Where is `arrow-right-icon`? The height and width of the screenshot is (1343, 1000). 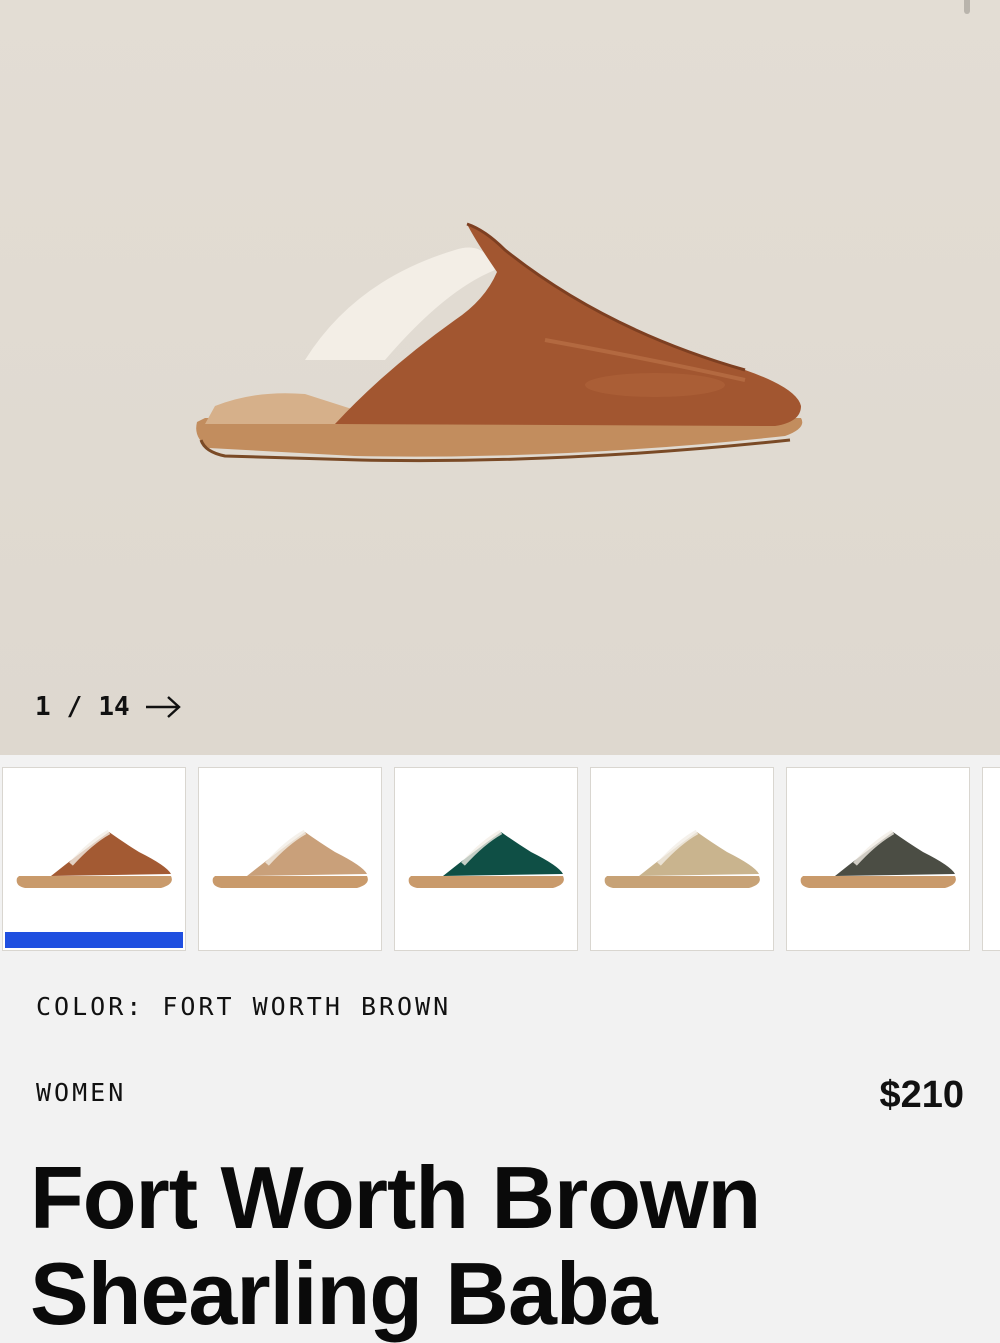
arrow-right-icon is located at coordinates (163, 707).